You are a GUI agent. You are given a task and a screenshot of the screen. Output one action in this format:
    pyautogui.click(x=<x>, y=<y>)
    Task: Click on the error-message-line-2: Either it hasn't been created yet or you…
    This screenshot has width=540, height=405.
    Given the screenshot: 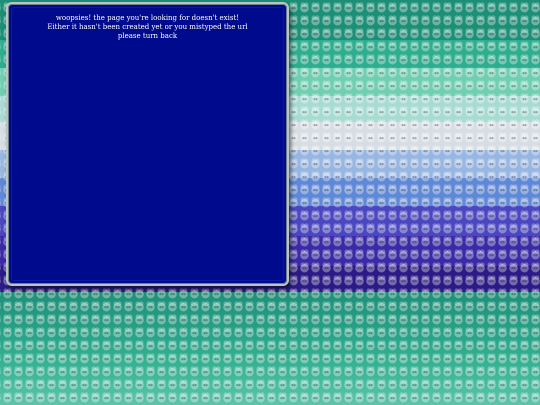 What is the action you would take?
    pyautogui.click(x=147, y=27)
    